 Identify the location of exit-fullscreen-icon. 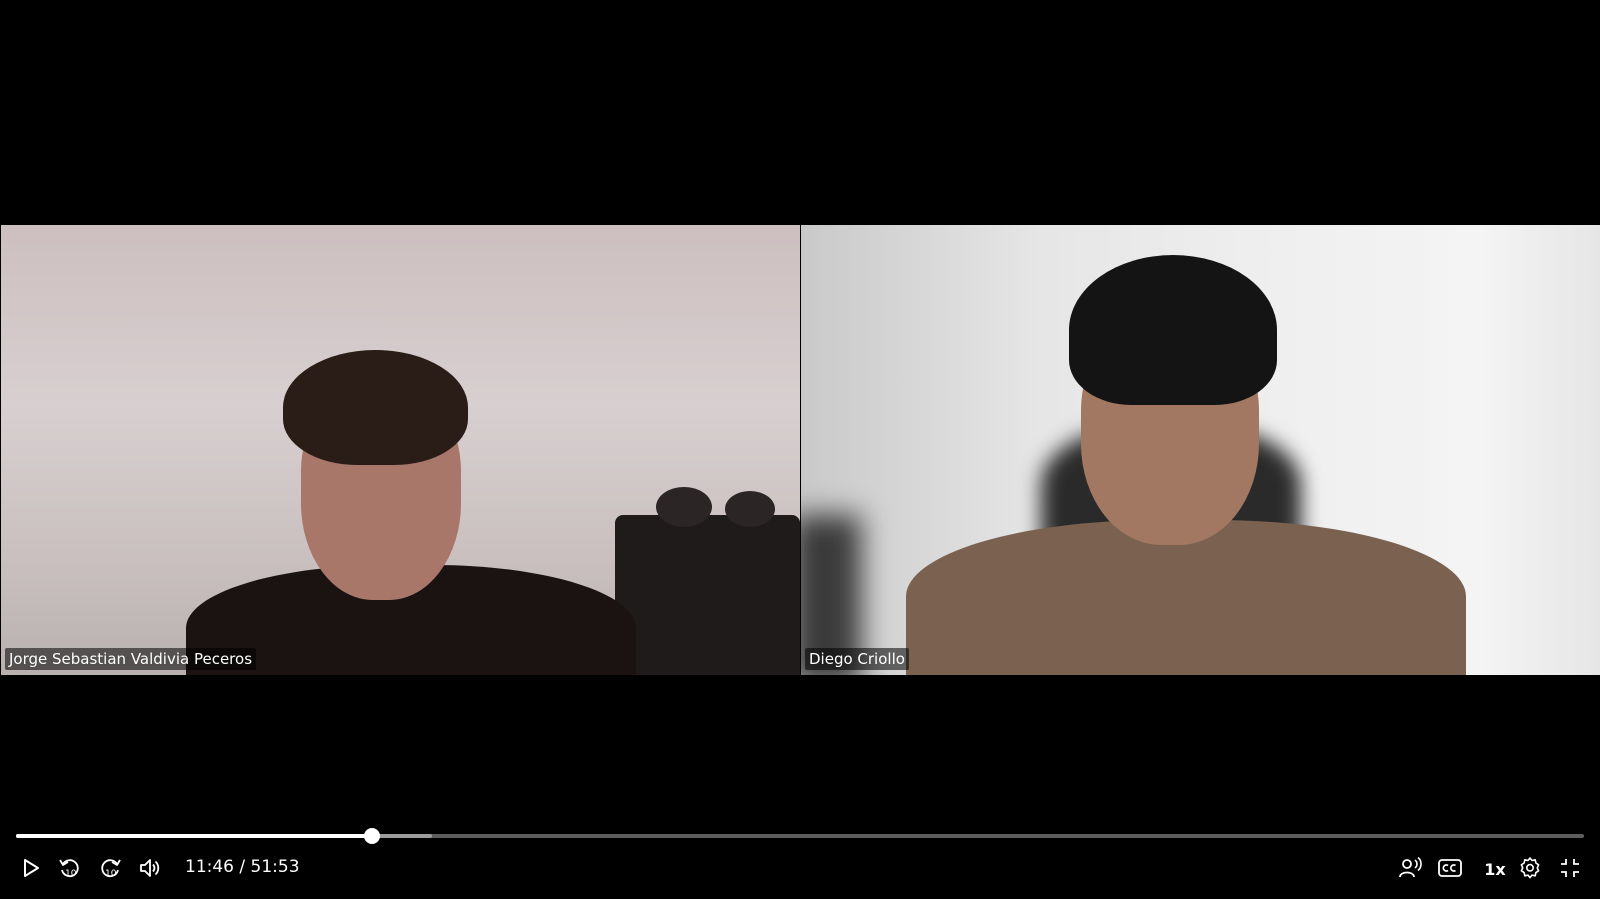
(1570, 868).